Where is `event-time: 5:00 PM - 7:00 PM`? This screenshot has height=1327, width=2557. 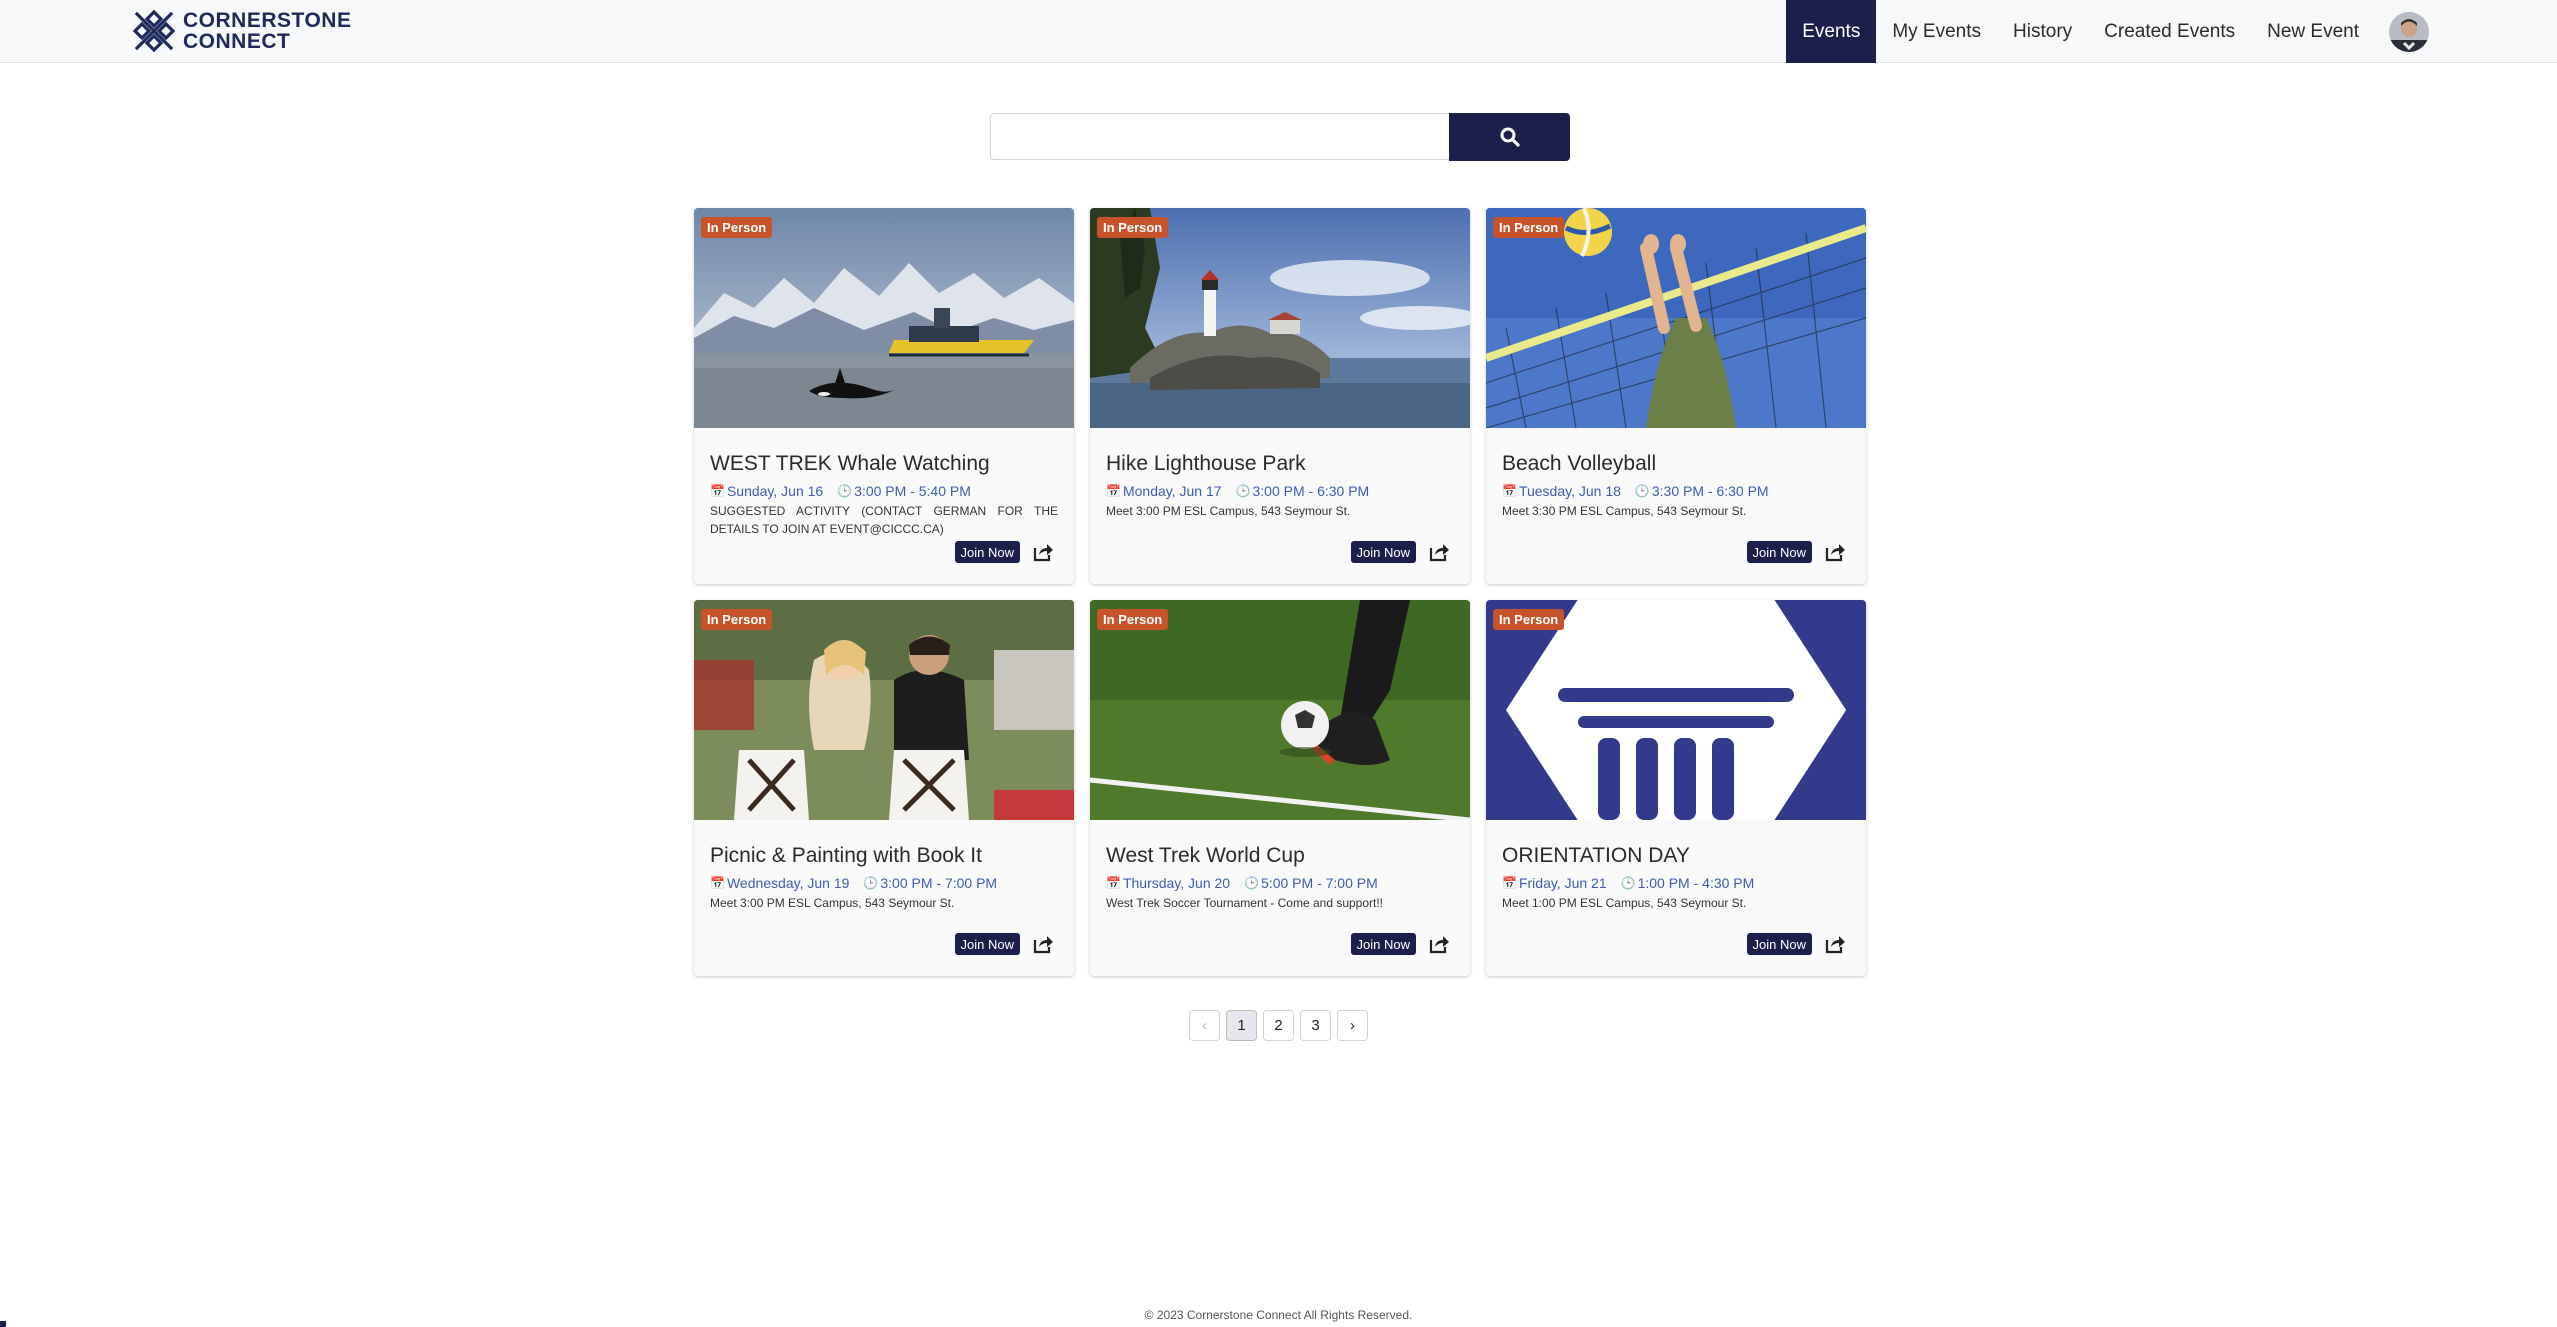
event-time: 5:00 PM - 7:00 PM is located at coordinates (1319, 883).